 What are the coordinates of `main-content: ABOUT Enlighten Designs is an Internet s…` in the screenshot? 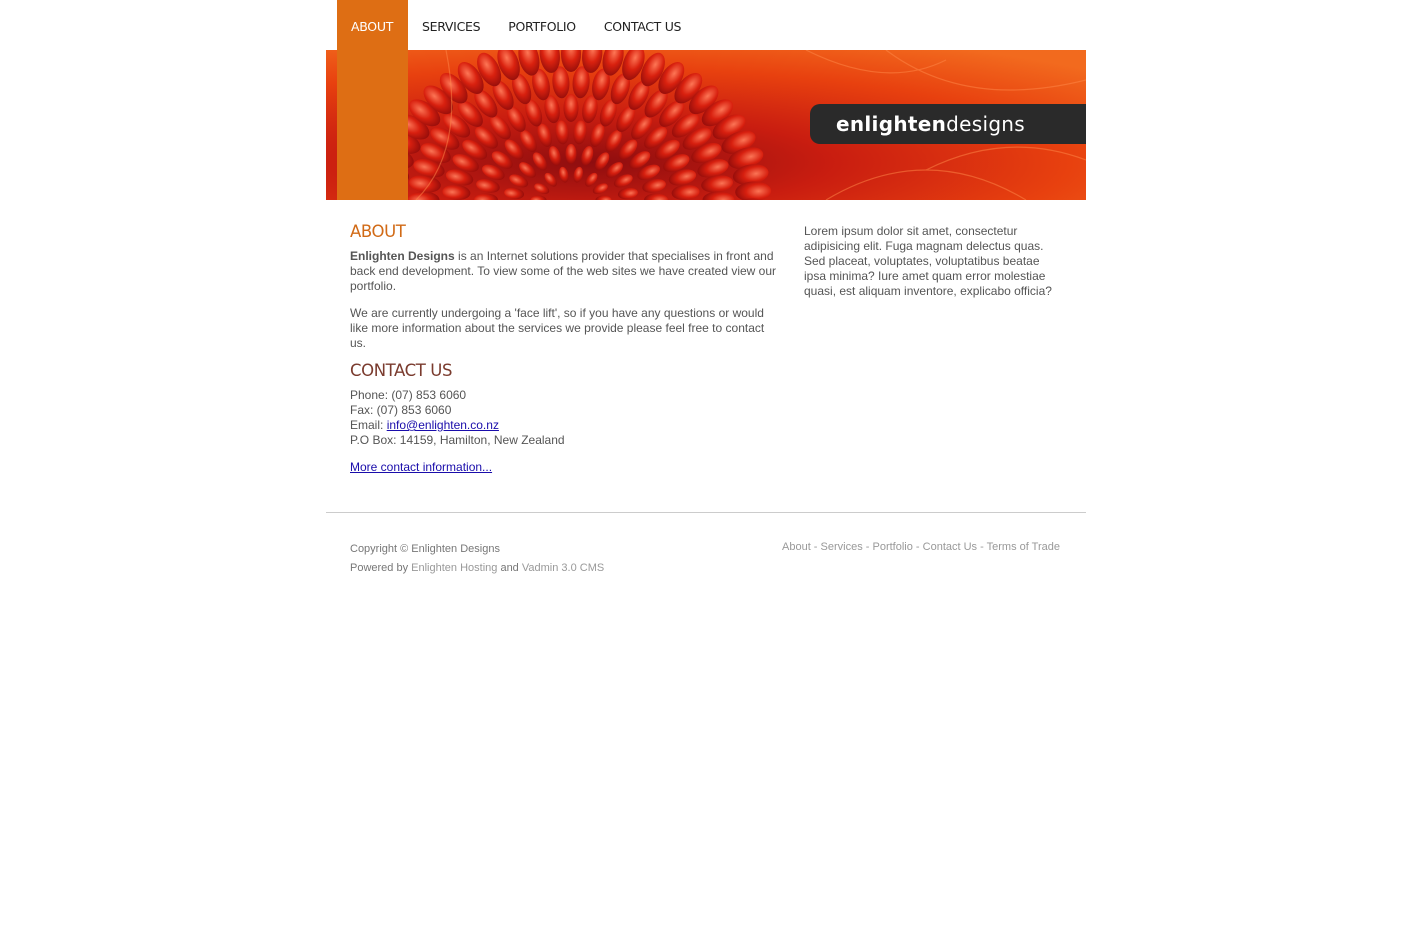 It's located at (565, 348).